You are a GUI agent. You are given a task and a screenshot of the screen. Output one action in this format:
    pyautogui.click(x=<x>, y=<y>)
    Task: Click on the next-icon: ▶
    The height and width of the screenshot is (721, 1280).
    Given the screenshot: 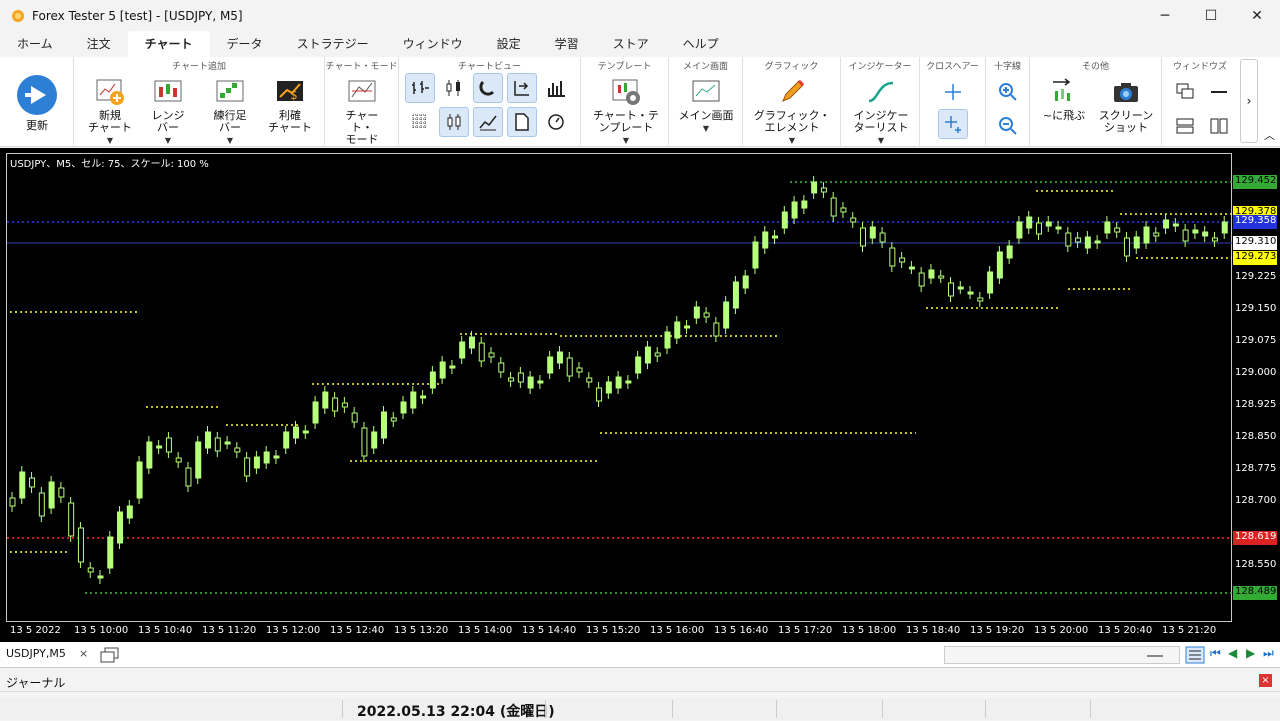 What is the action you would take?
    pyautogui.click(x=1250, y=653)
    